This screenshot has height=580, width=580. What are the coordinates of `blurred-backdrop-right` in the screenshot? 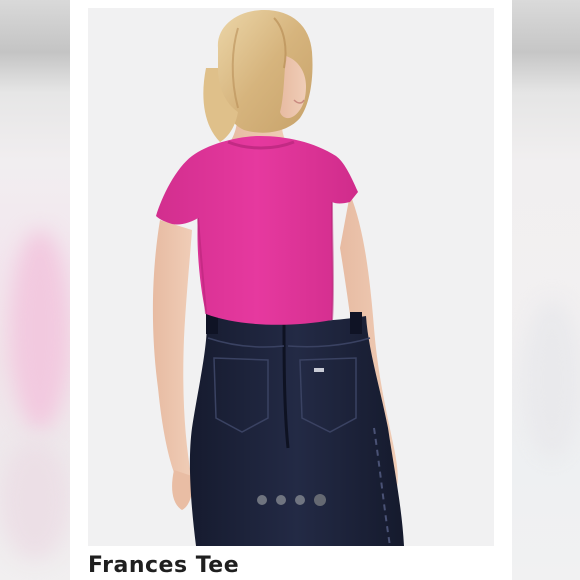 It's located at (546, 290).